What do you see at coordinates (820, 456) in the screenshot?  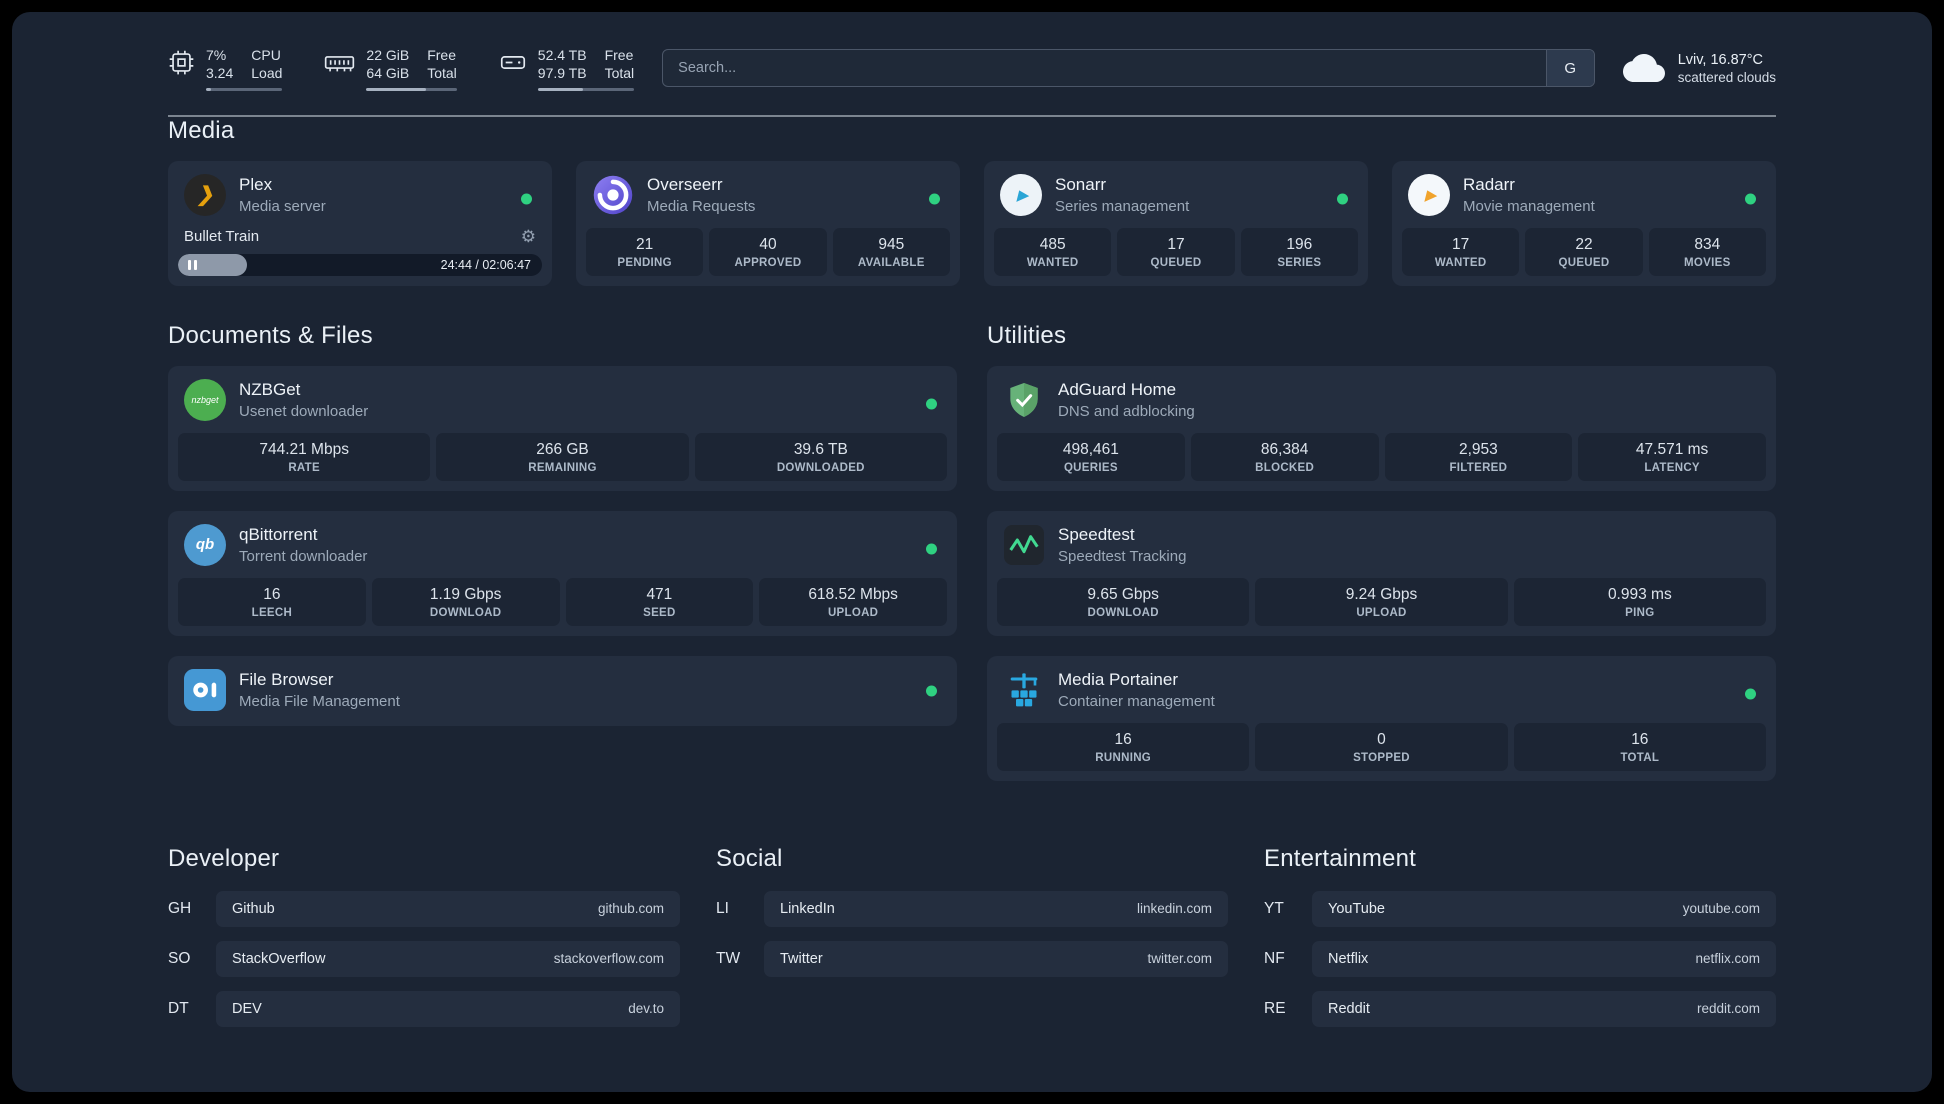 I see `stat-tile-downloaded: 39.6 TB DOWNLOADED` at bounding box center [820, 456].